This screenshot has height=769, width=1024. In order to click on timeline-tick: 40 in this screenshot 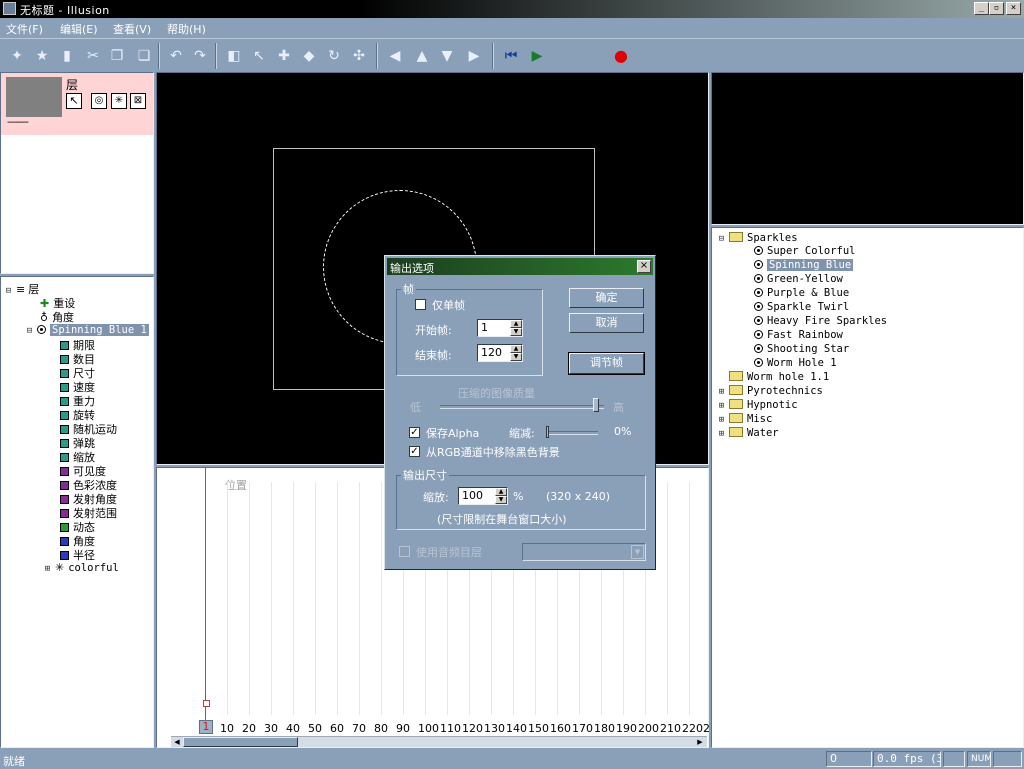, I will do `click(293, 728)`.